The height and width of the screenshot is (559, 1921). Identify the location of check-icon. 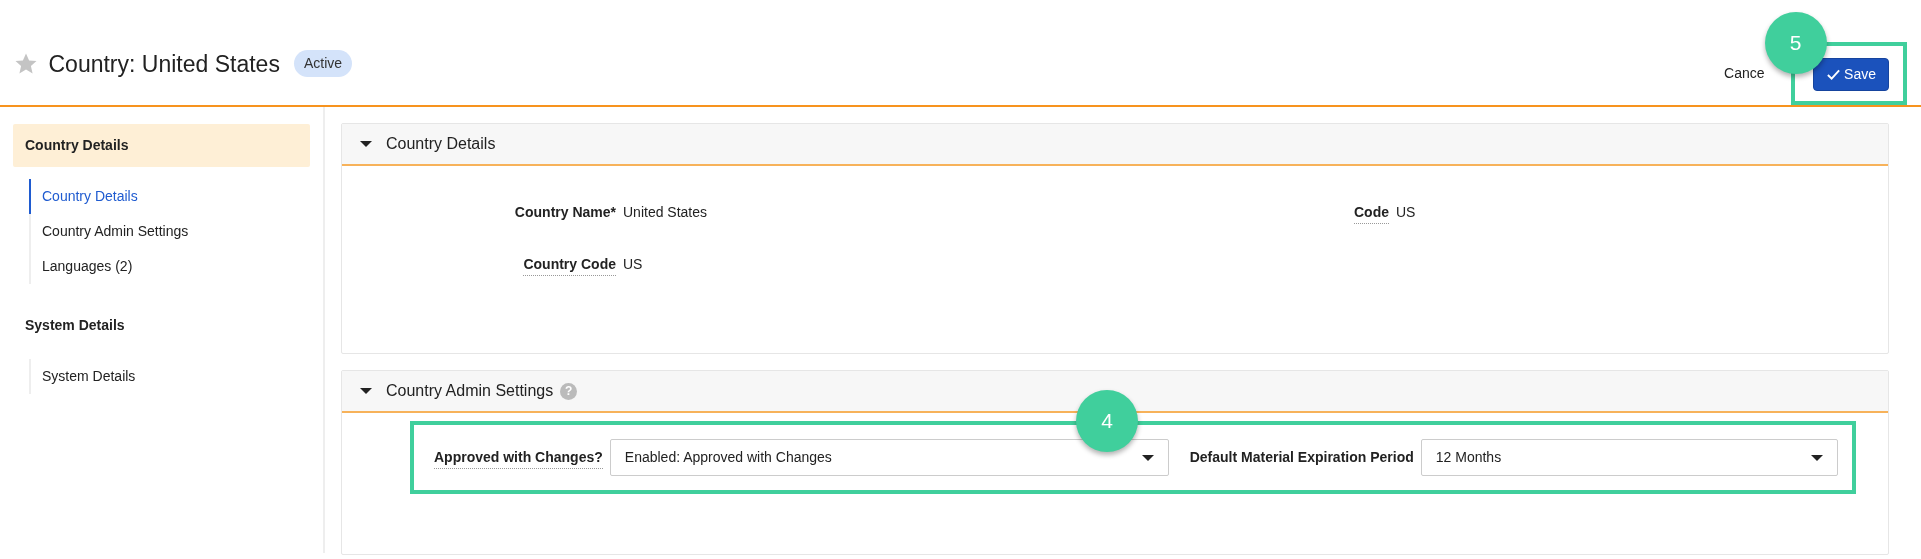
(1833, 74).